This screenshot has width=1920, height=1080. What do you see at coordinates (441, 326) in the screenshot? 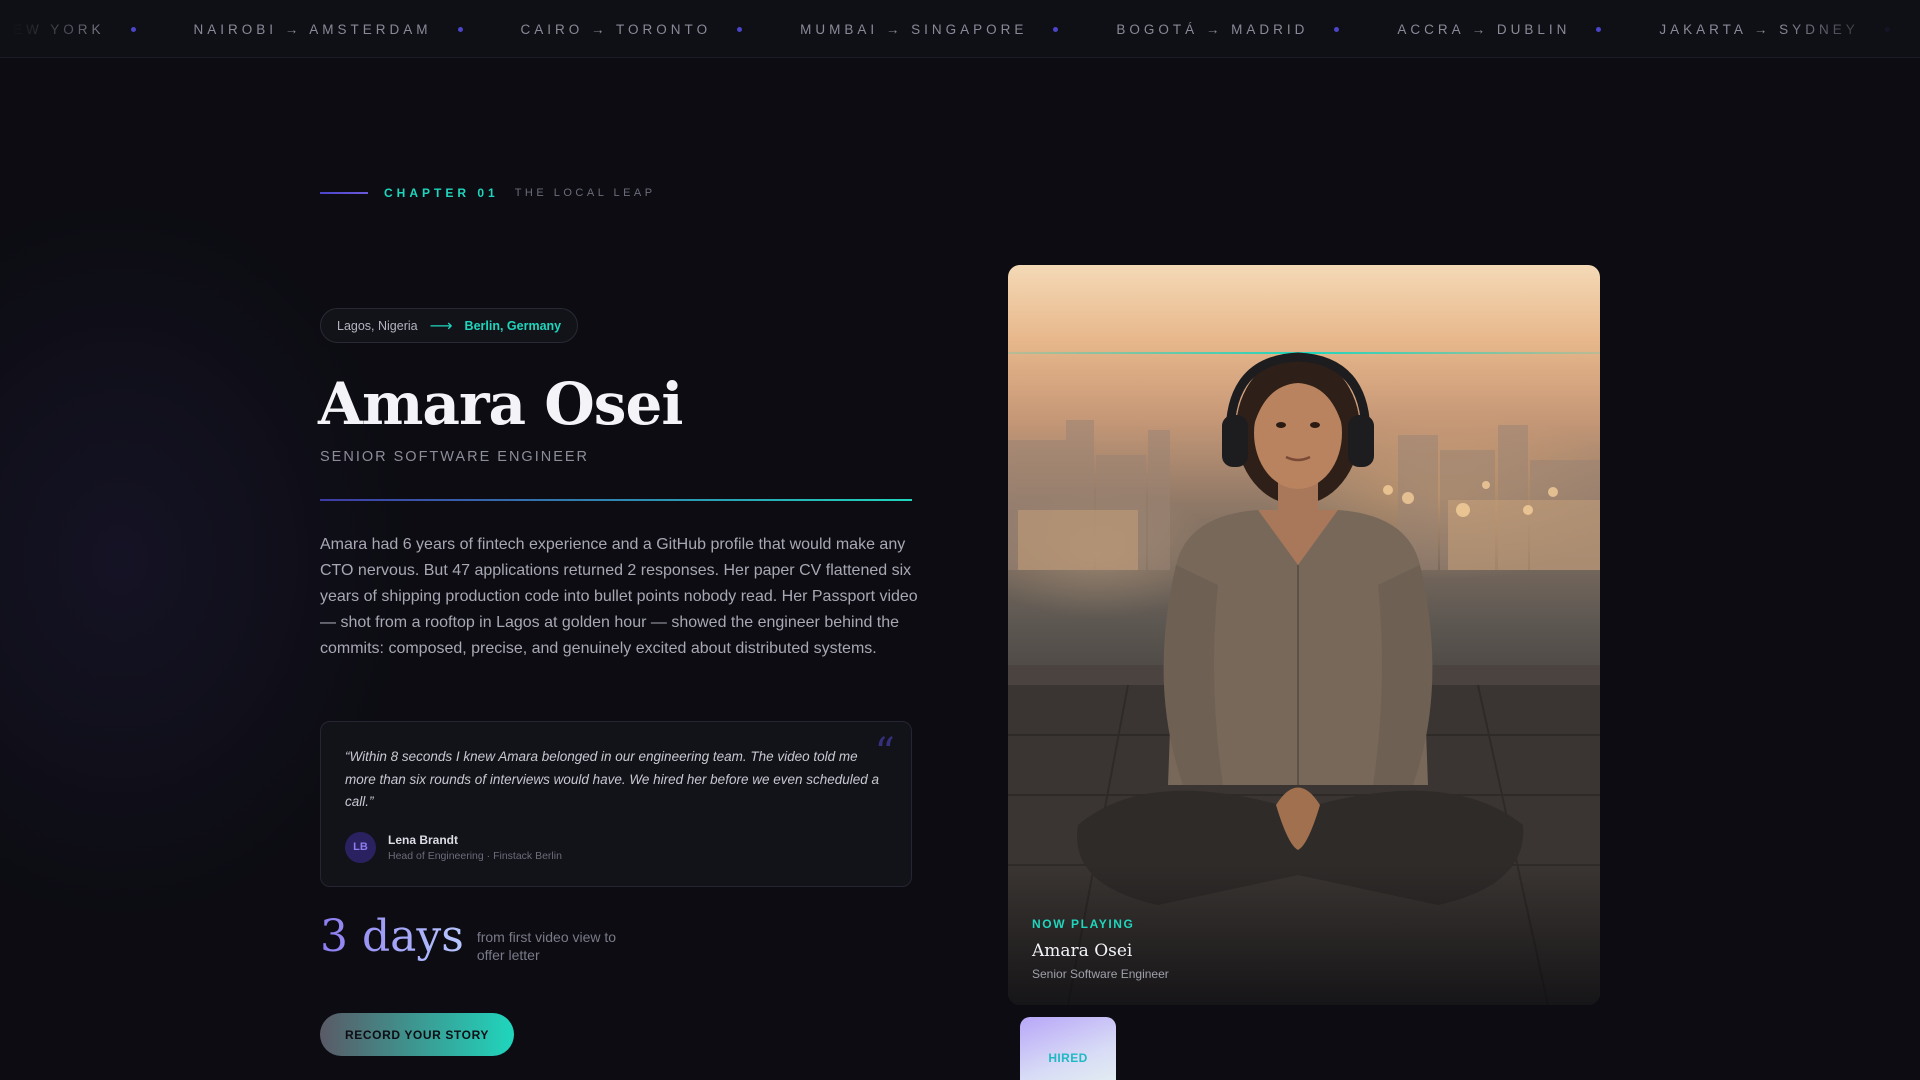
I see `arrow-right-icon: ⟶` at bounding box center [441, 326].